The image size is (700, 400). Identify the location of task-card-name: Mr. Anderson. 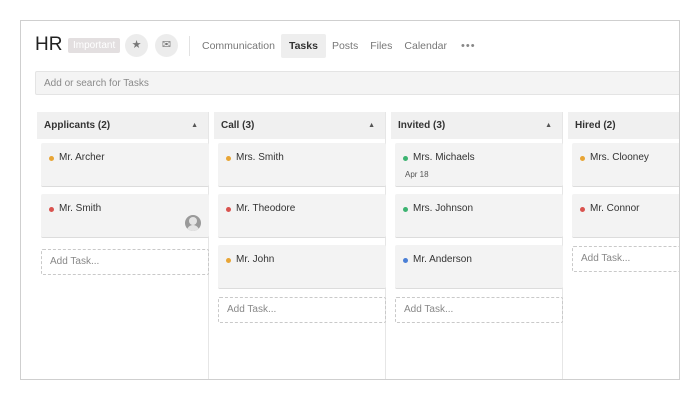
(442, 259).